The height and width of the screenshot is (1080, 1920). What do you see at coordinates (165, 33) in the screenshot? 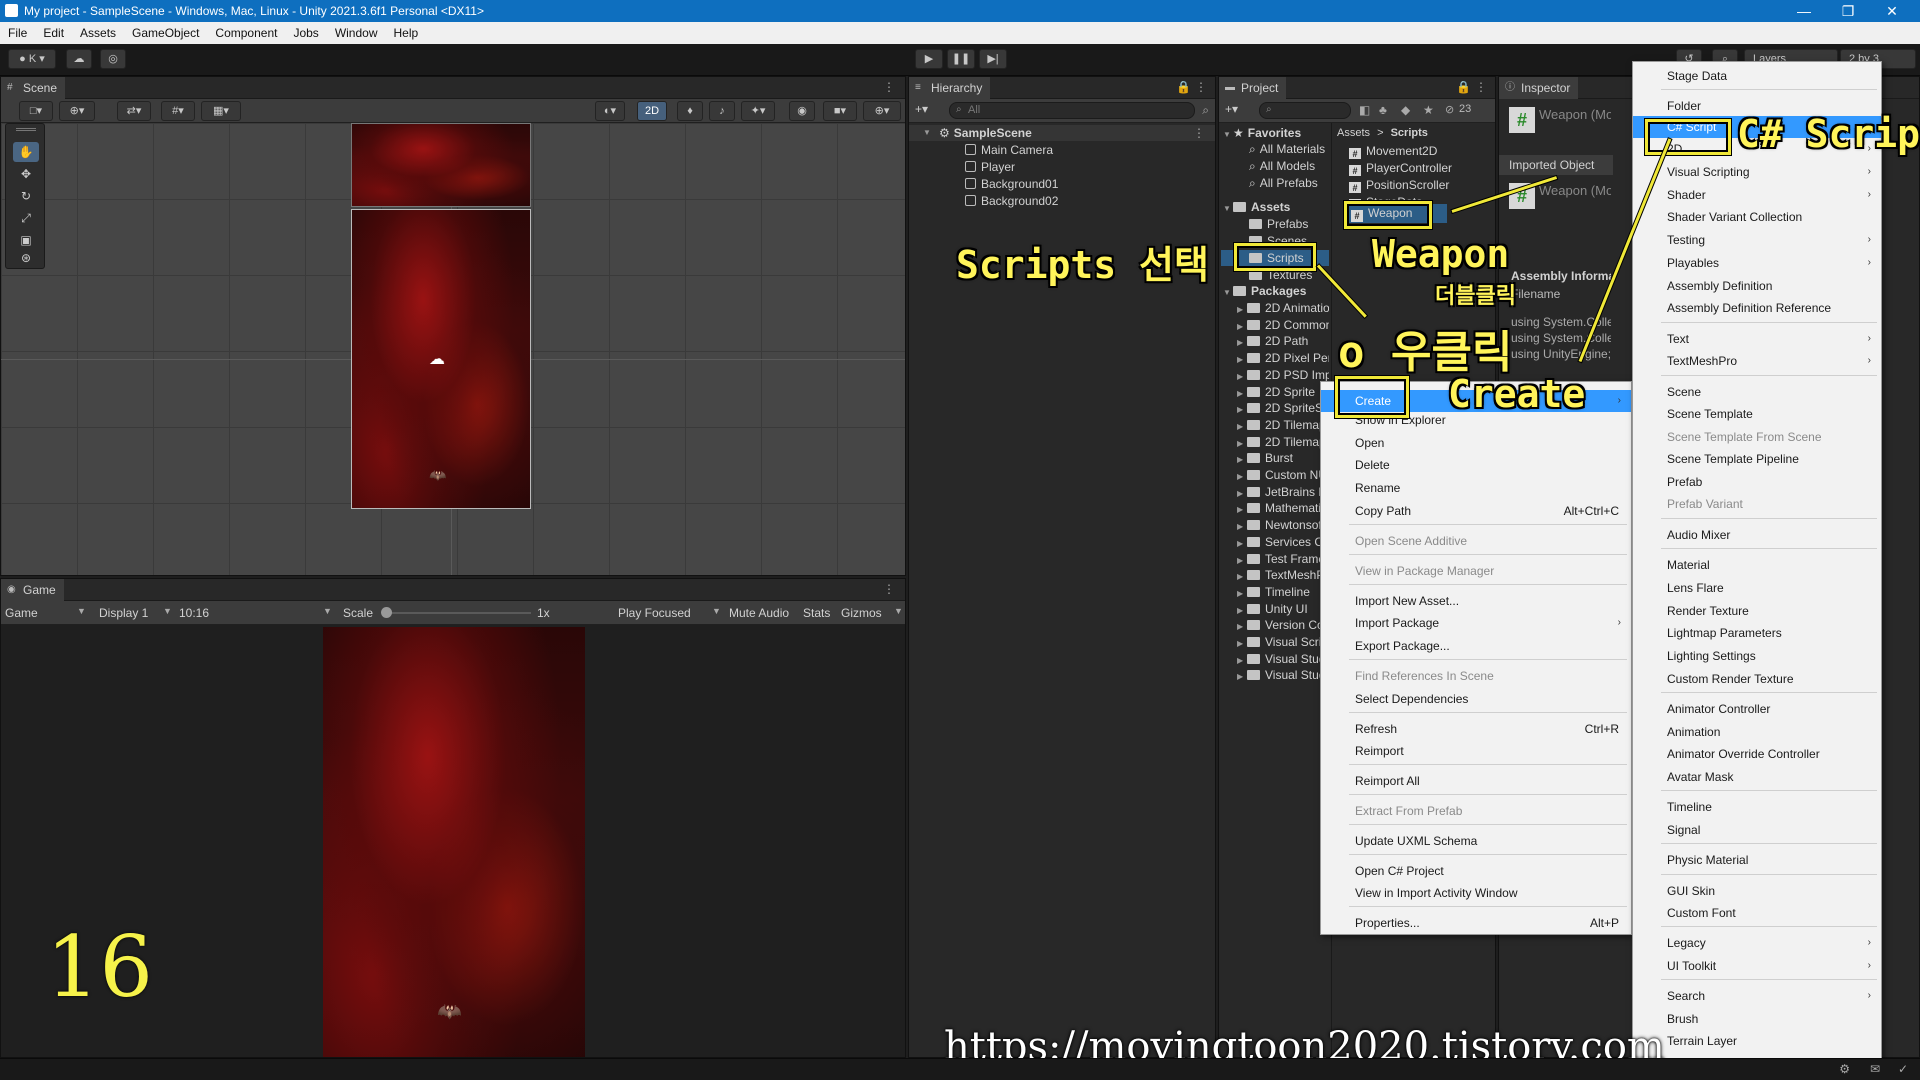
I see `menu-gameobject: GameObject` at bounding box center [165, 33].